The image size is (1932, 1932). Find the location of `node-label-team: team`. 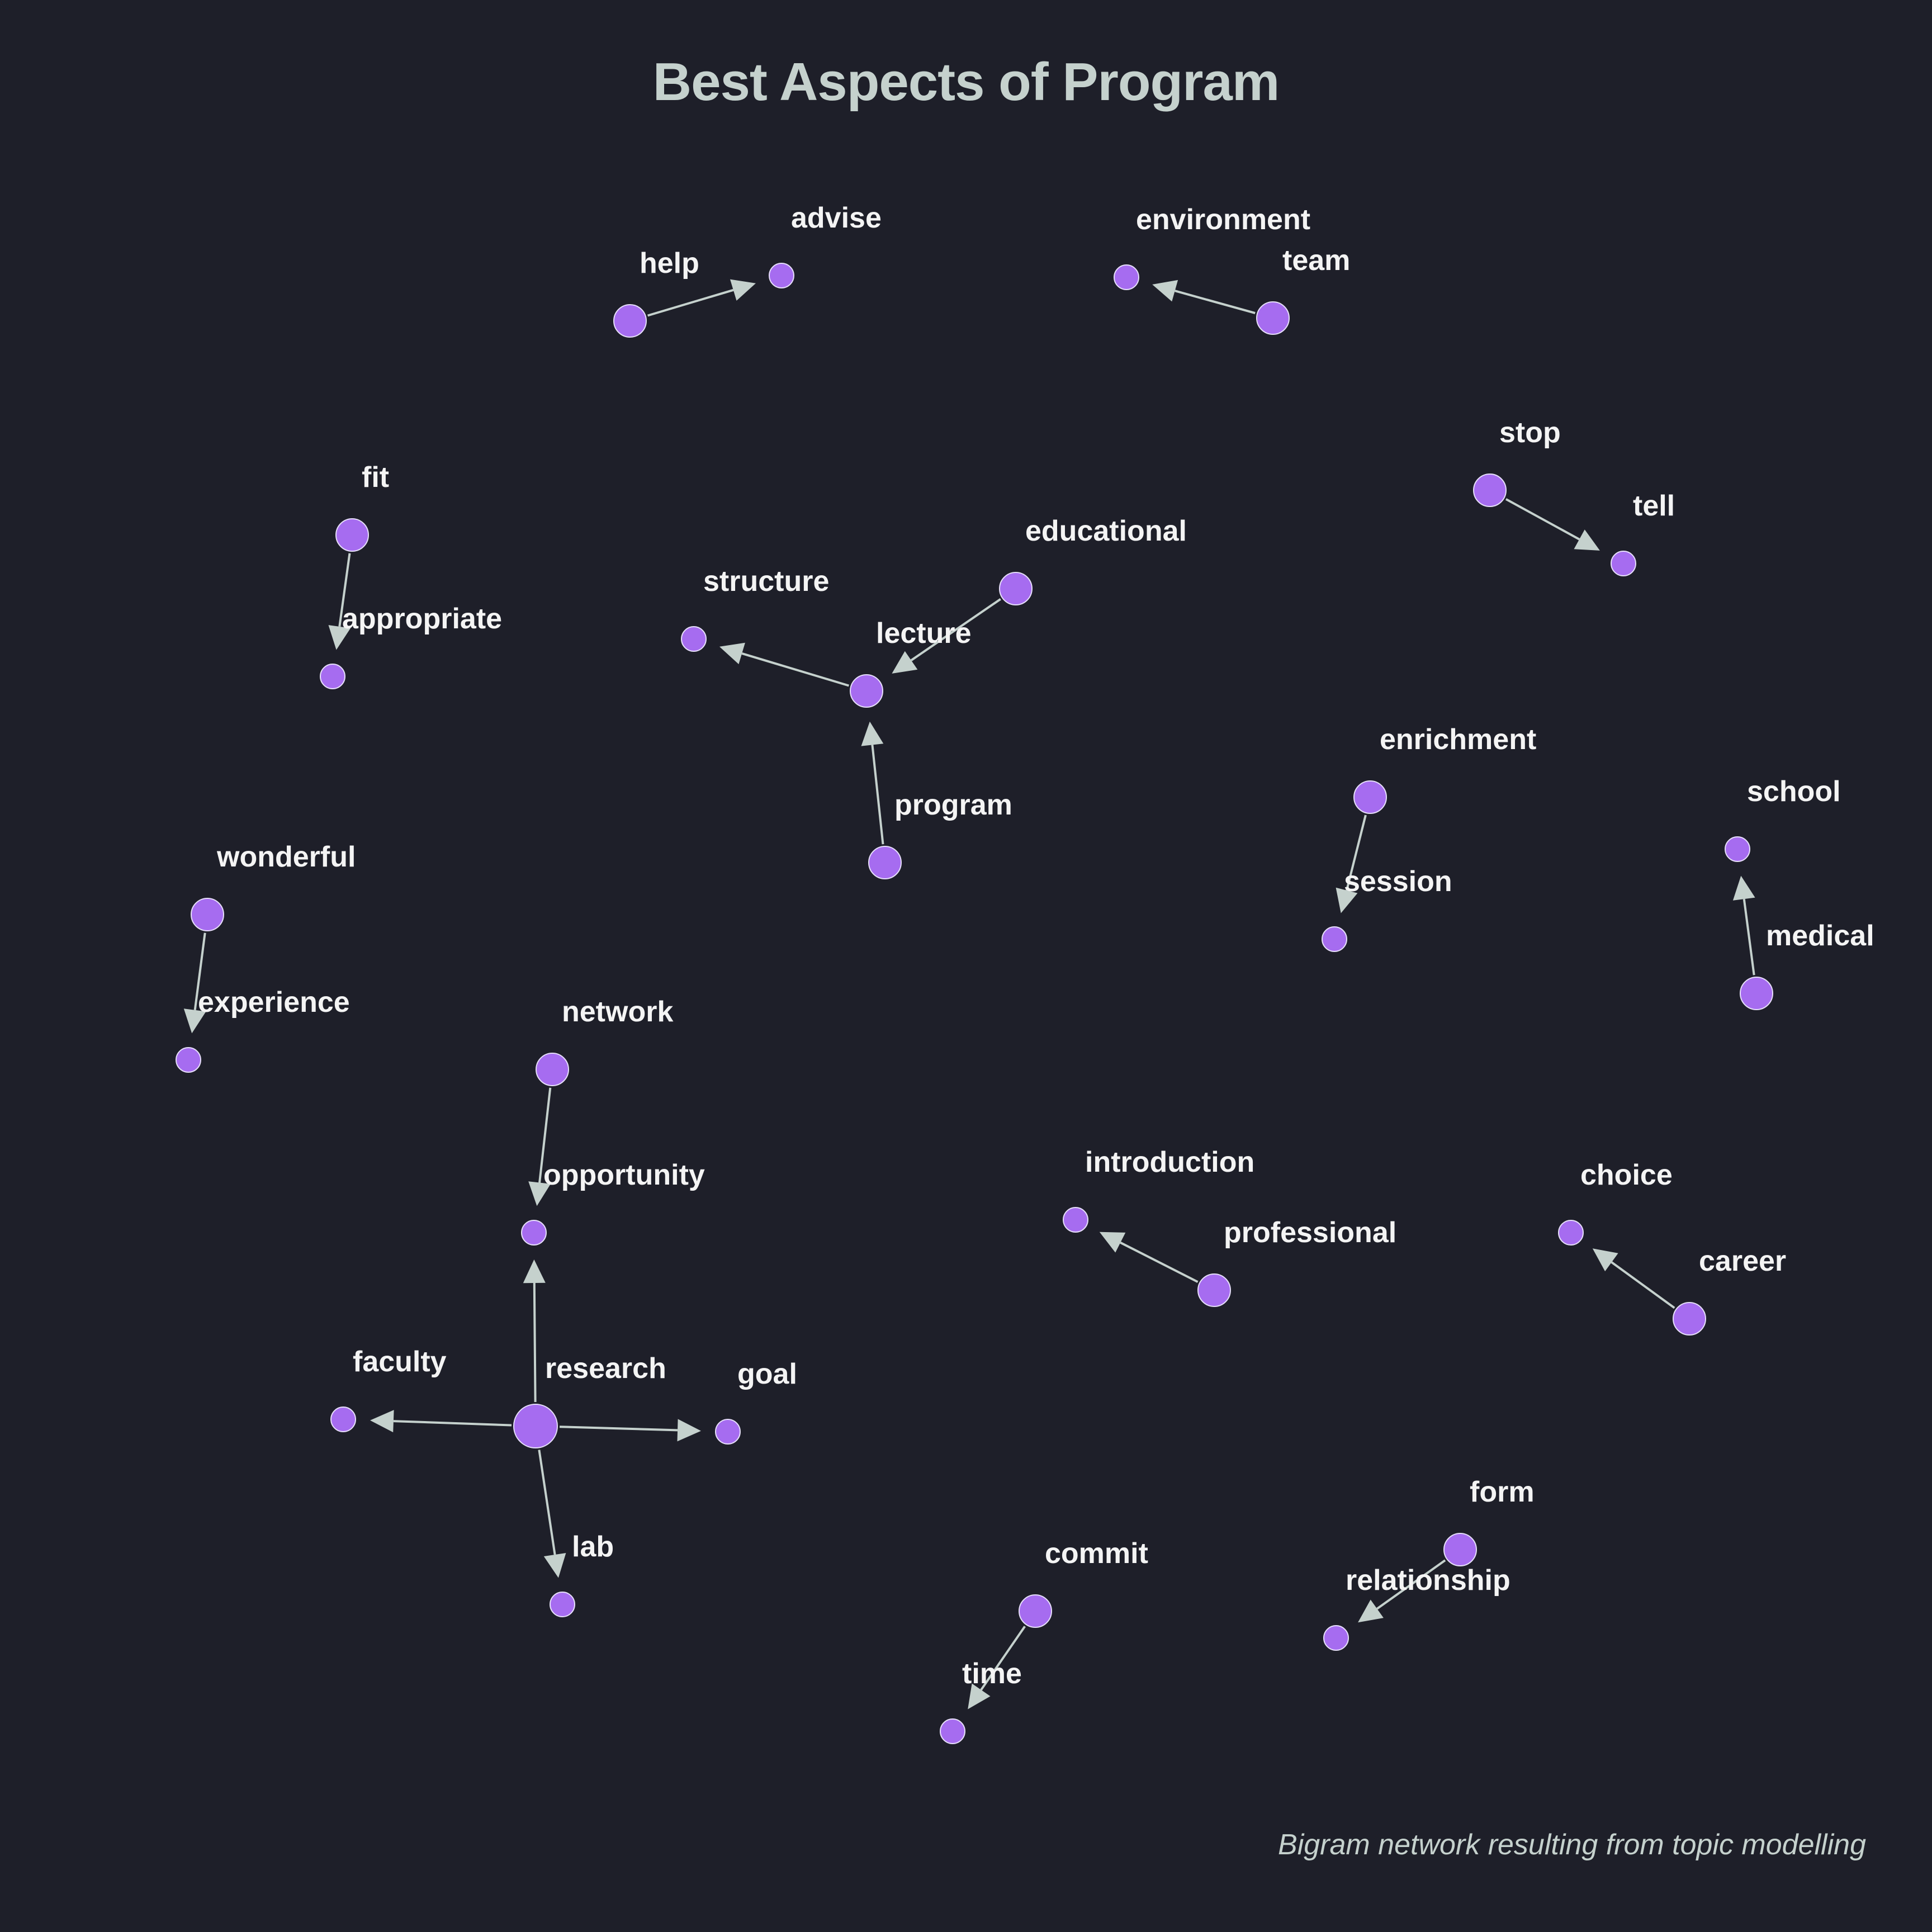

node-label-team: team is located at coordinates (1316, 260).